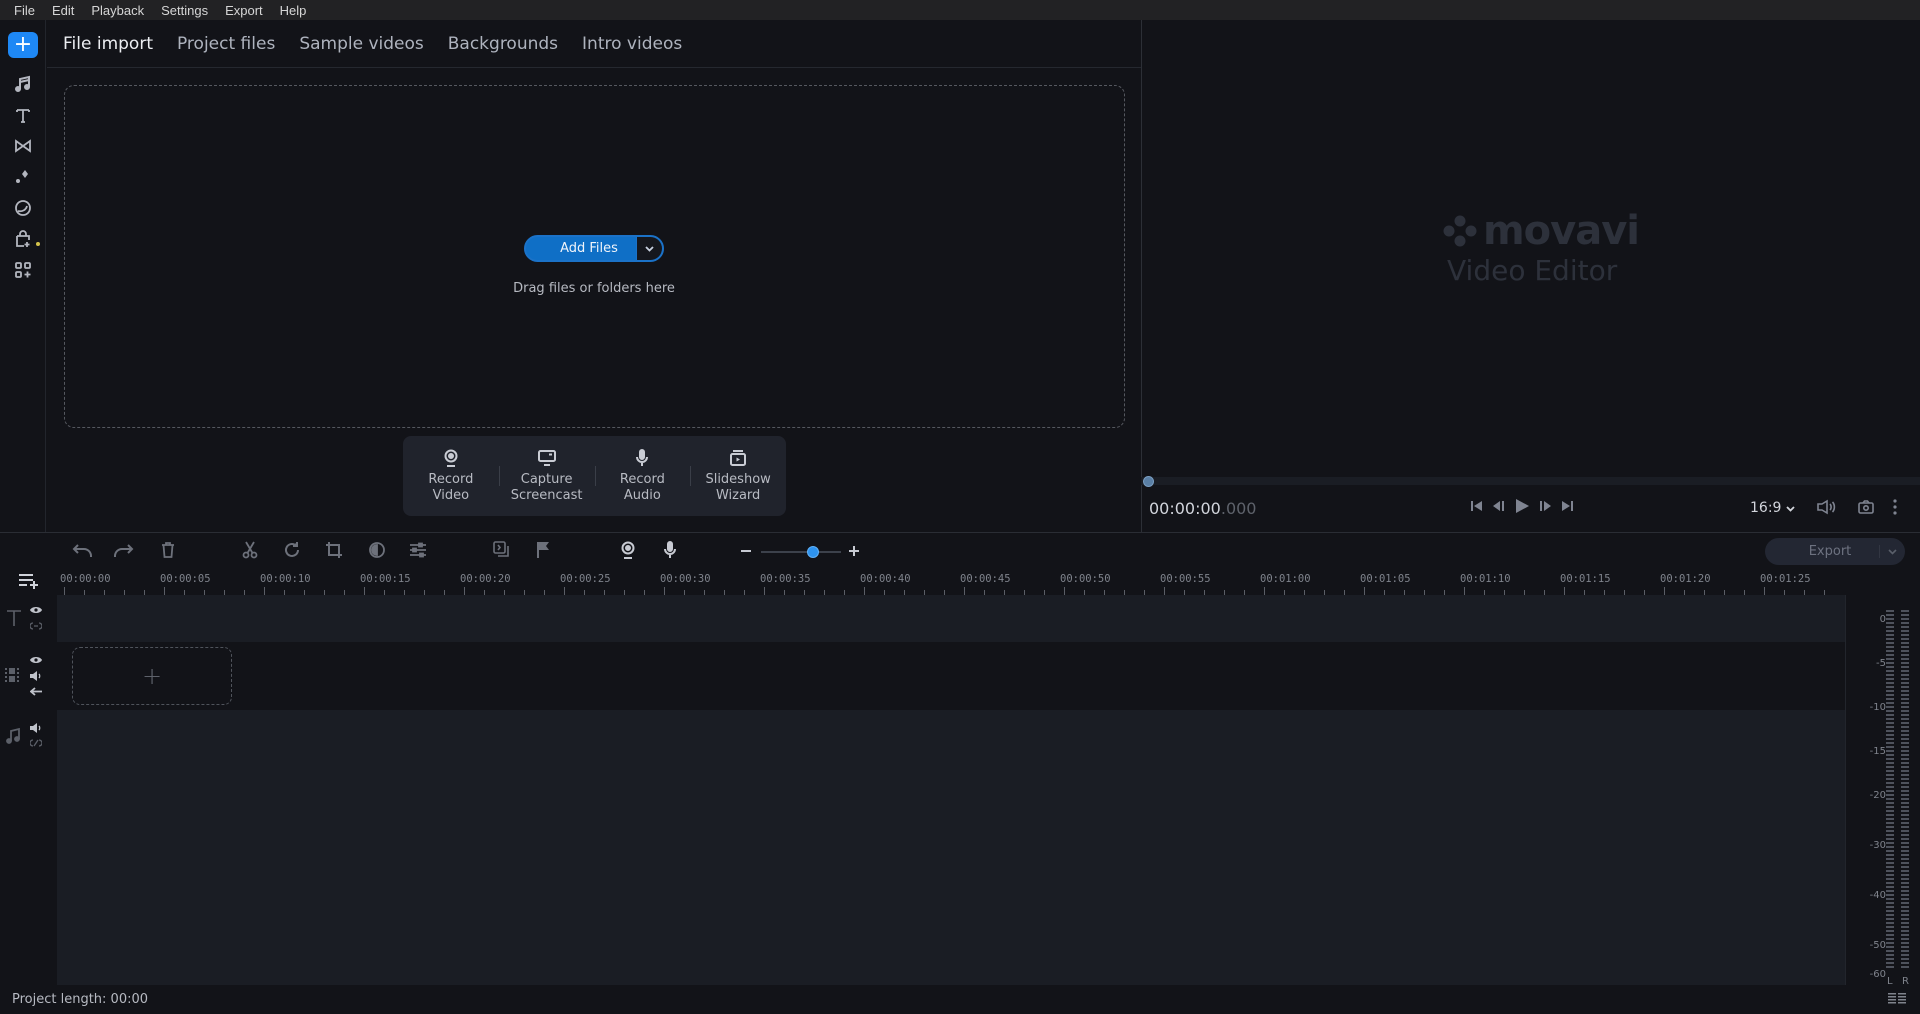 This screenshot has width=1920, height=1014. What do you see at coordinates (451, 495) in the screenshot?
I see `record-video-label-2: Video` at bounding box center [451, 495].